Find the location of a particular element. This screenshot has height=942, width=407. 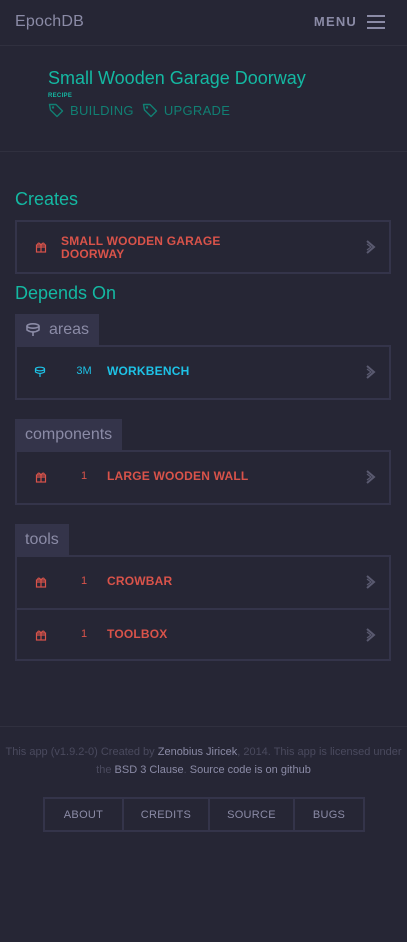

list-item: 1 CROWBAR is located at coordinates (203, 582).